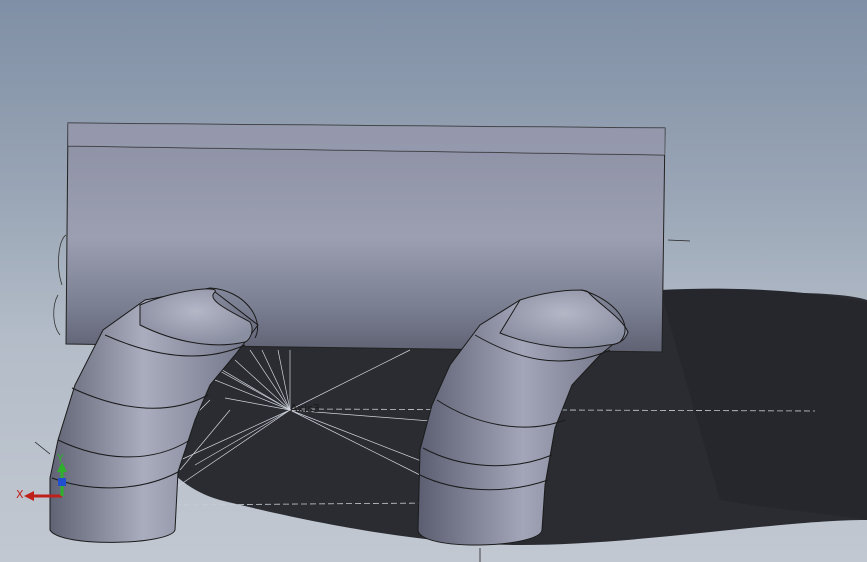  Describe the element at coordinates (62, 482) in the screenshot. I see `triad-z-axis` at that location.